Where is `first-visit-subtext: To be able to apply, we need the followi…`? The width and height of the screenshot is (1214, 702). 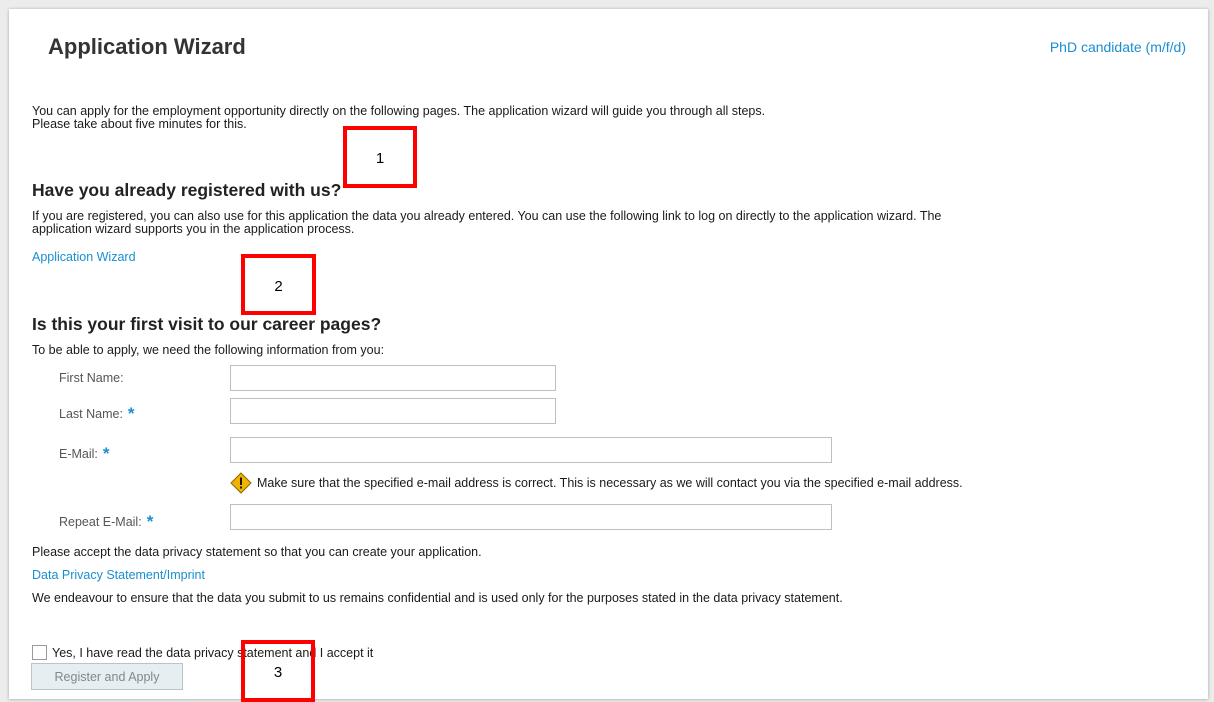 first-visit-subtext: To be able to apply, we need the followi… is located at coordinates (208, 350).